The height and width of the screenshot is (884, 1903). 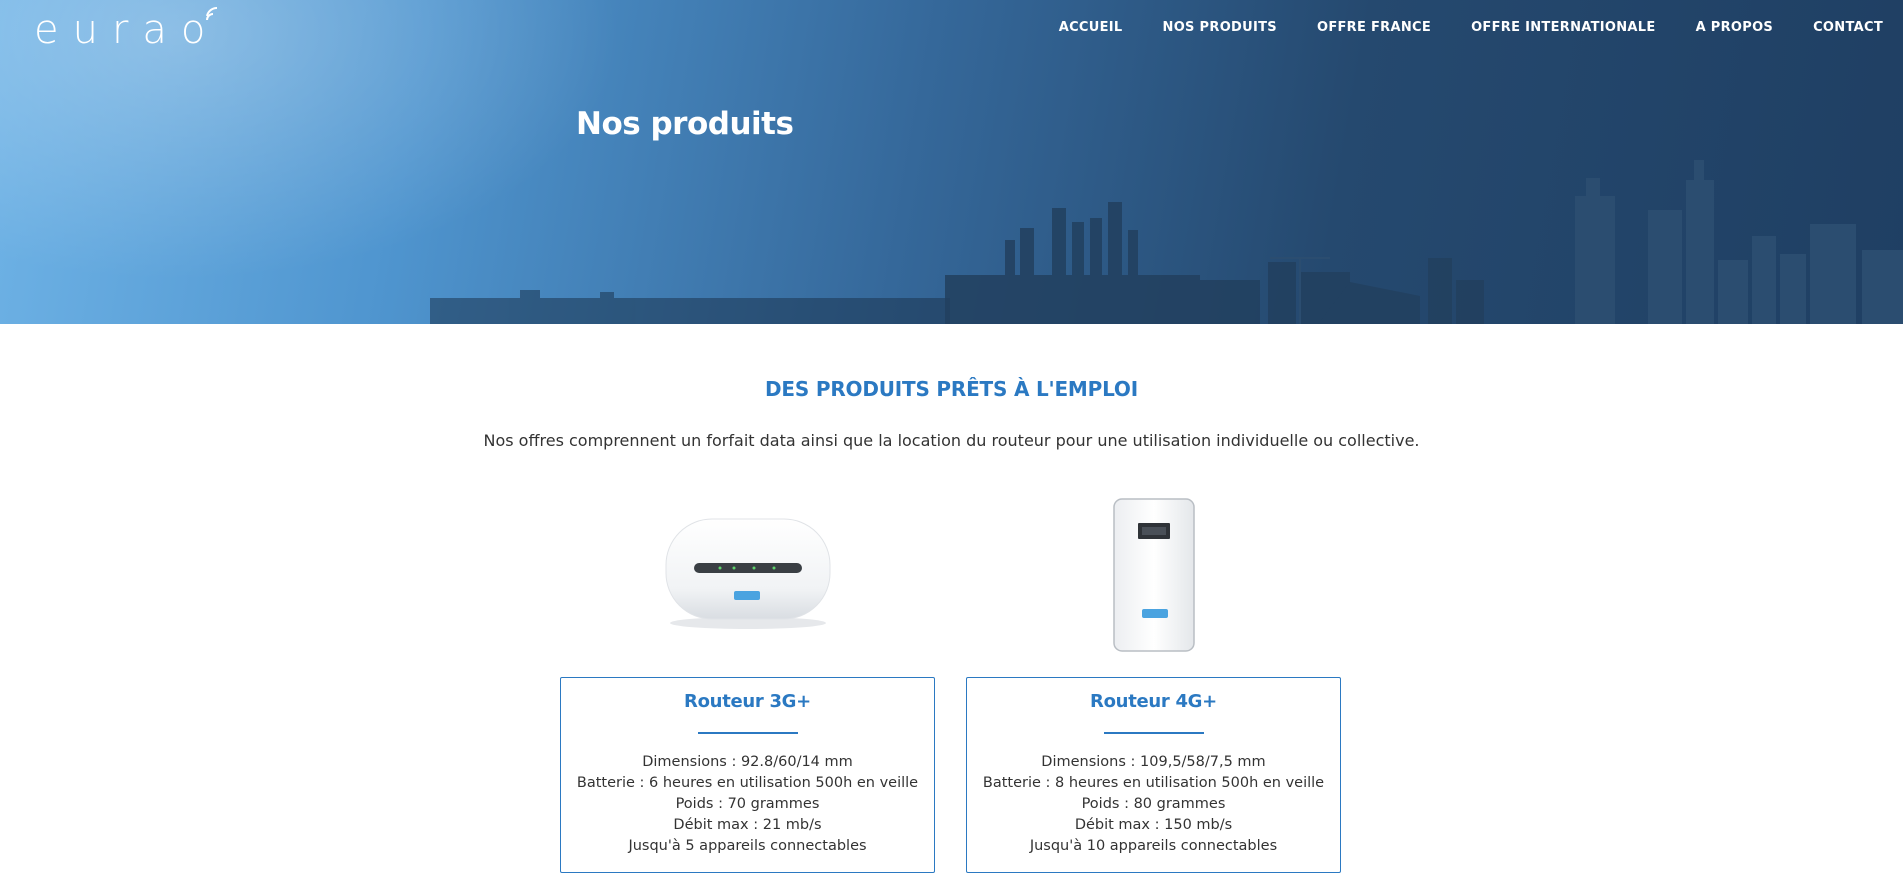 I want to click on spec-devices: Jusqu'à 5 appareils connectables, so click(x=747, y=846).